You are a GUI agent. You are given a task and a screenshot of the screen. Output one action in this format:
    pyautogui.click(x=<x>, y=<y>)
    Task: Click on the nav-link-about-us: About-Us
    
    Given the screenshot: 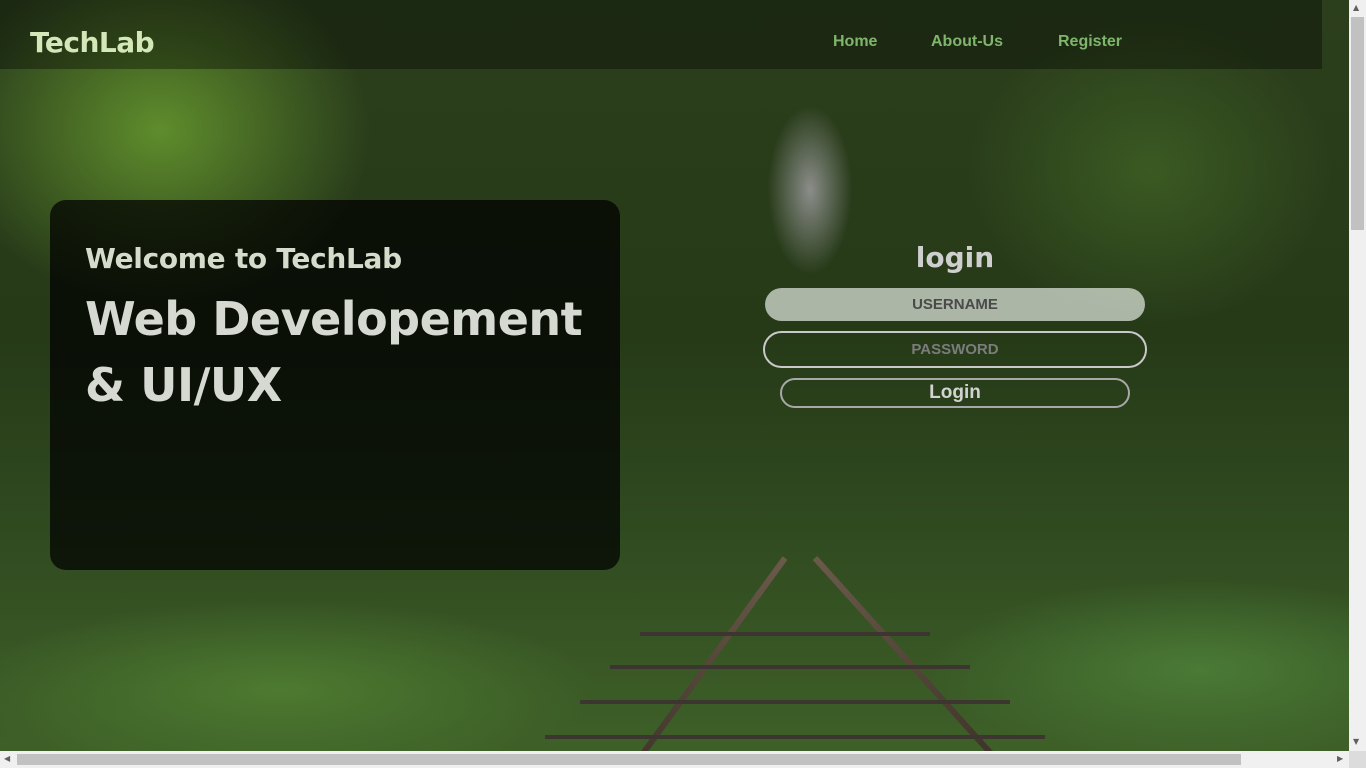 What is the action you would take?
    pyautogui.click(x=967, y=42)
    